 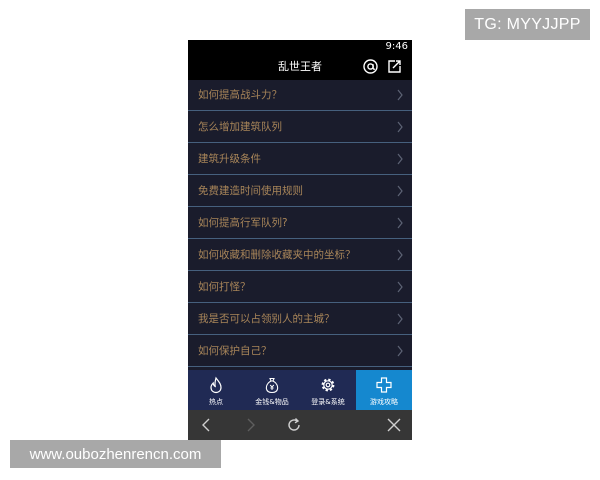 I want to click on tab-hot: 热点, so click(x=216, y=390).